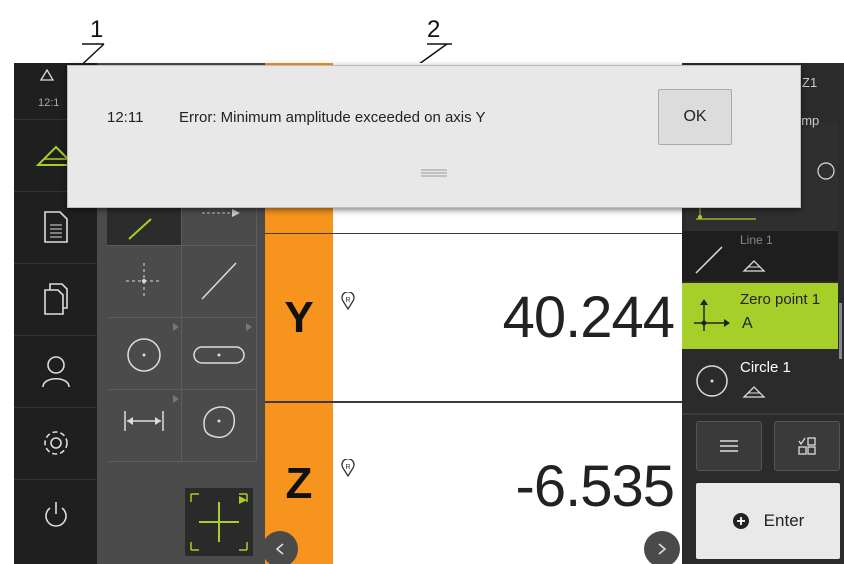  I want to click on point-tool-icon, so click(144, 281).